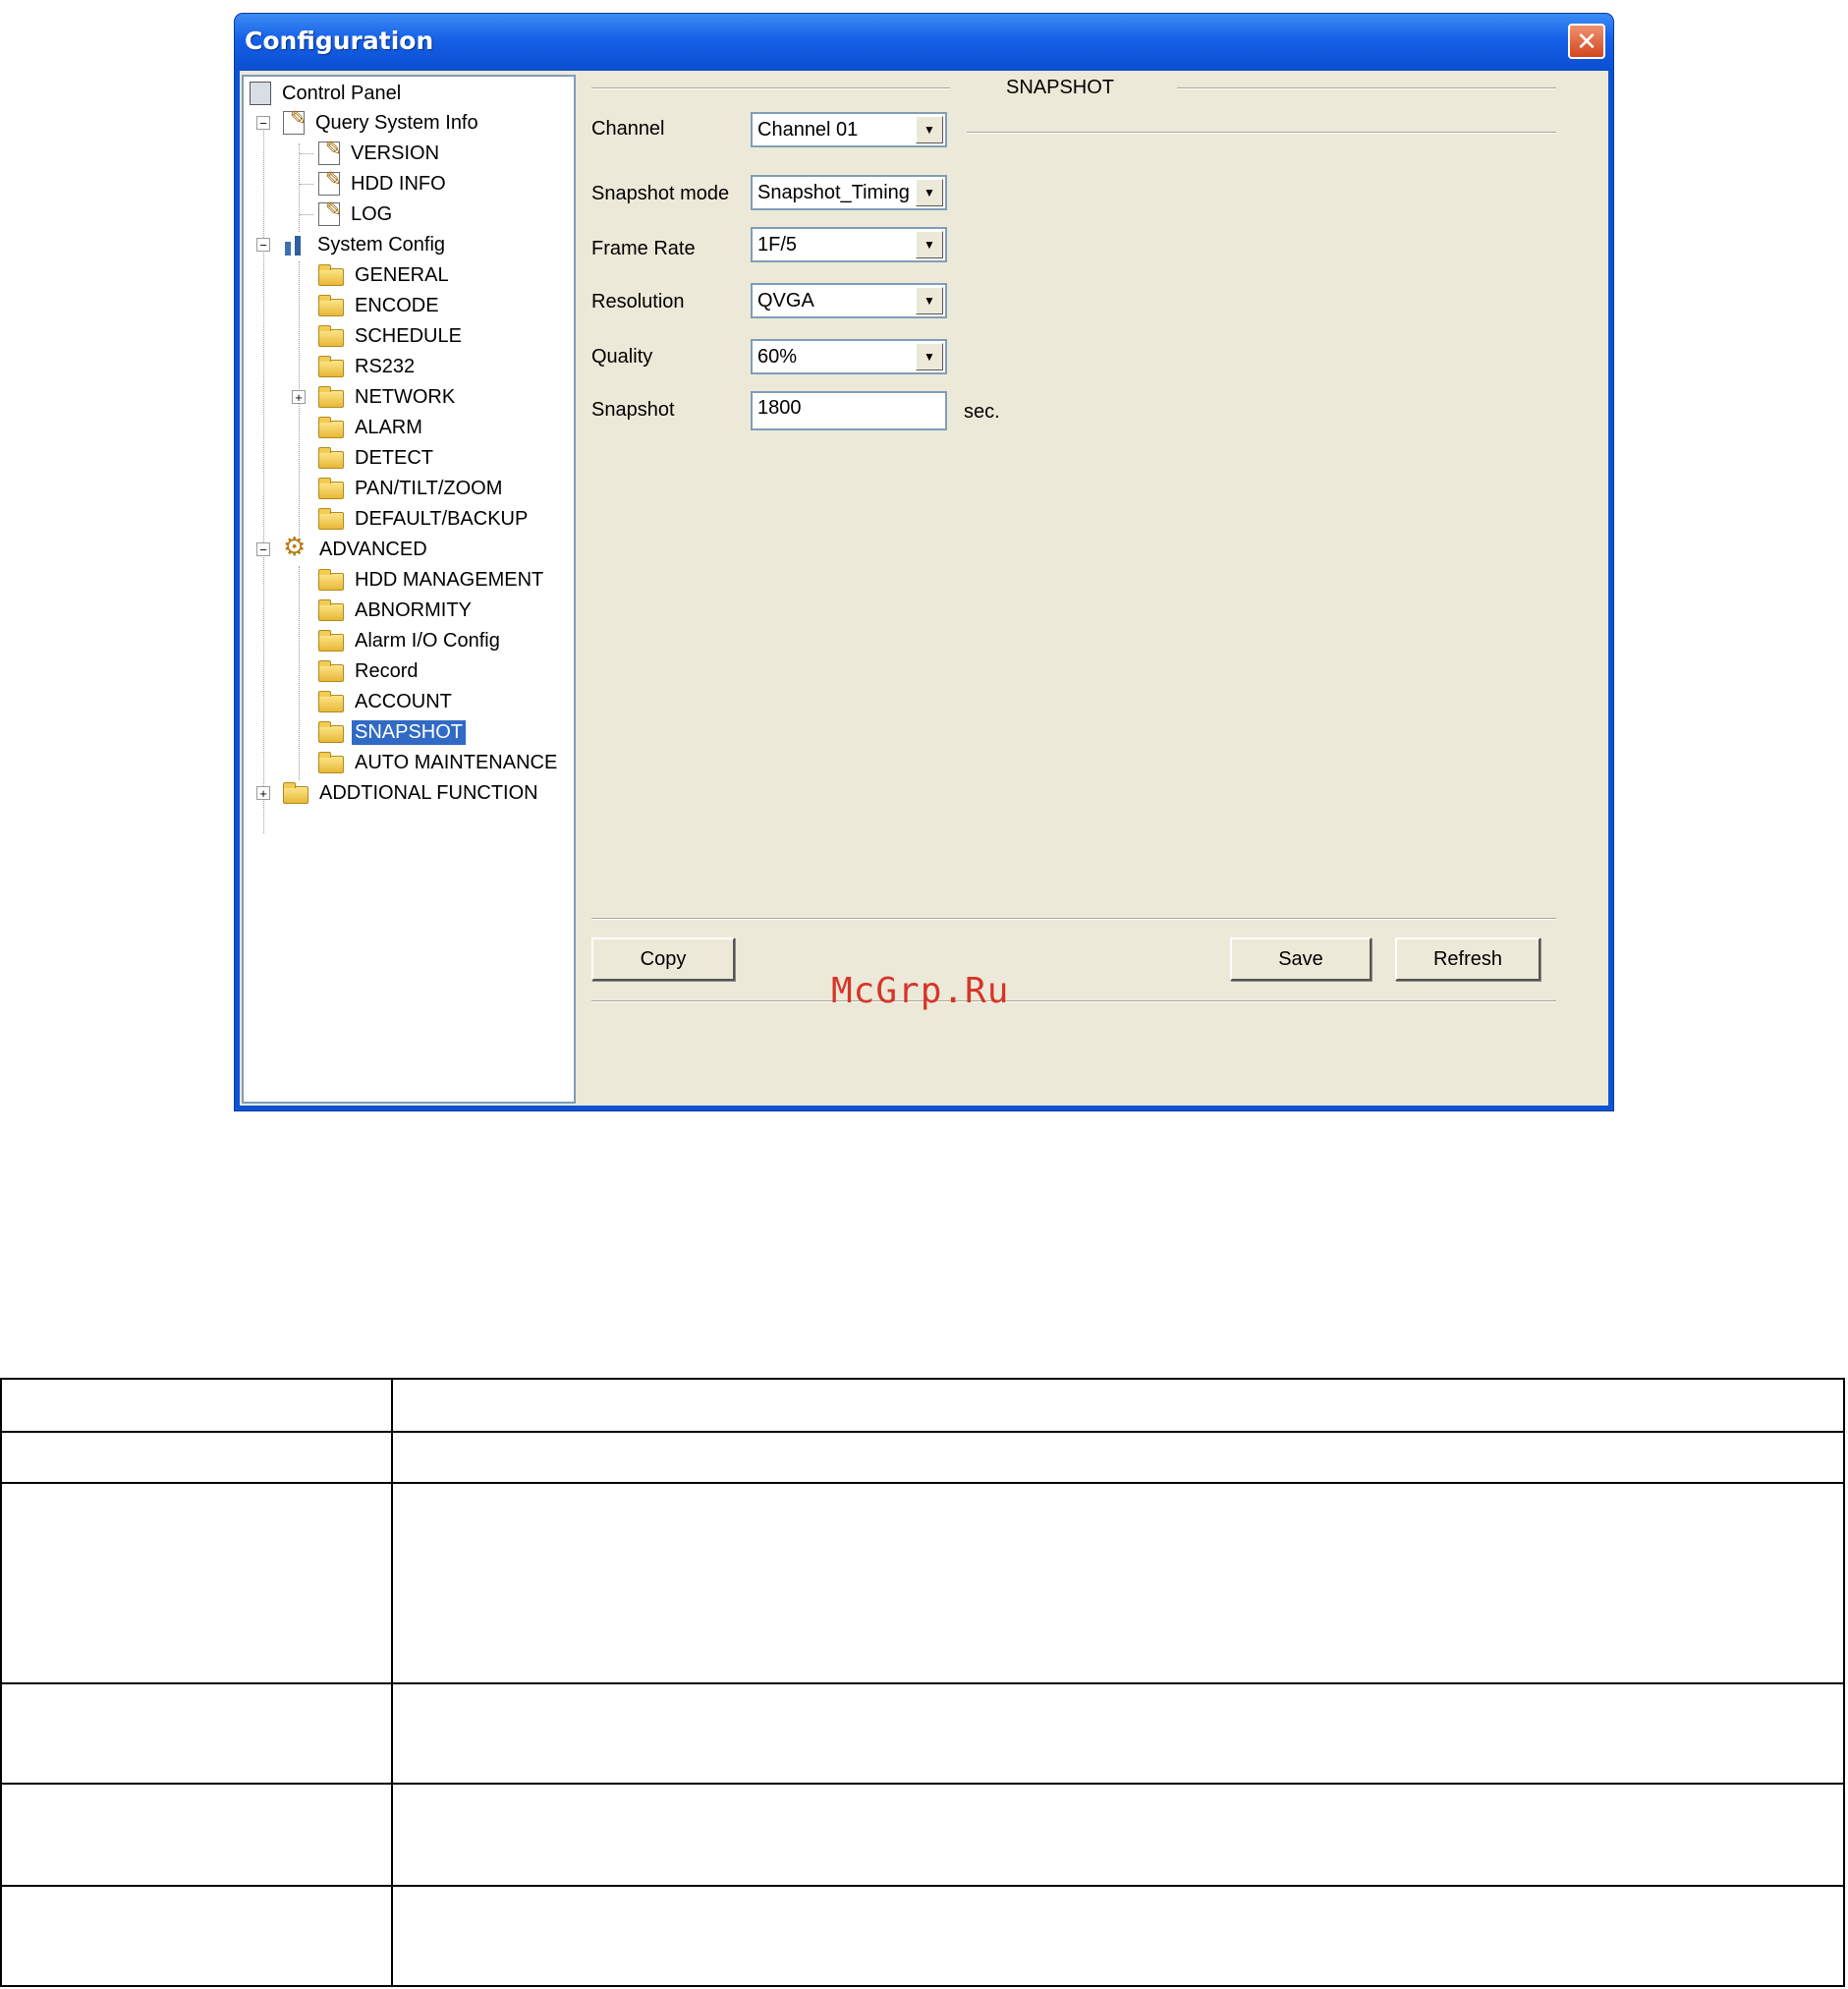  I want to click on close-button: ✕, so click(1586, 41).